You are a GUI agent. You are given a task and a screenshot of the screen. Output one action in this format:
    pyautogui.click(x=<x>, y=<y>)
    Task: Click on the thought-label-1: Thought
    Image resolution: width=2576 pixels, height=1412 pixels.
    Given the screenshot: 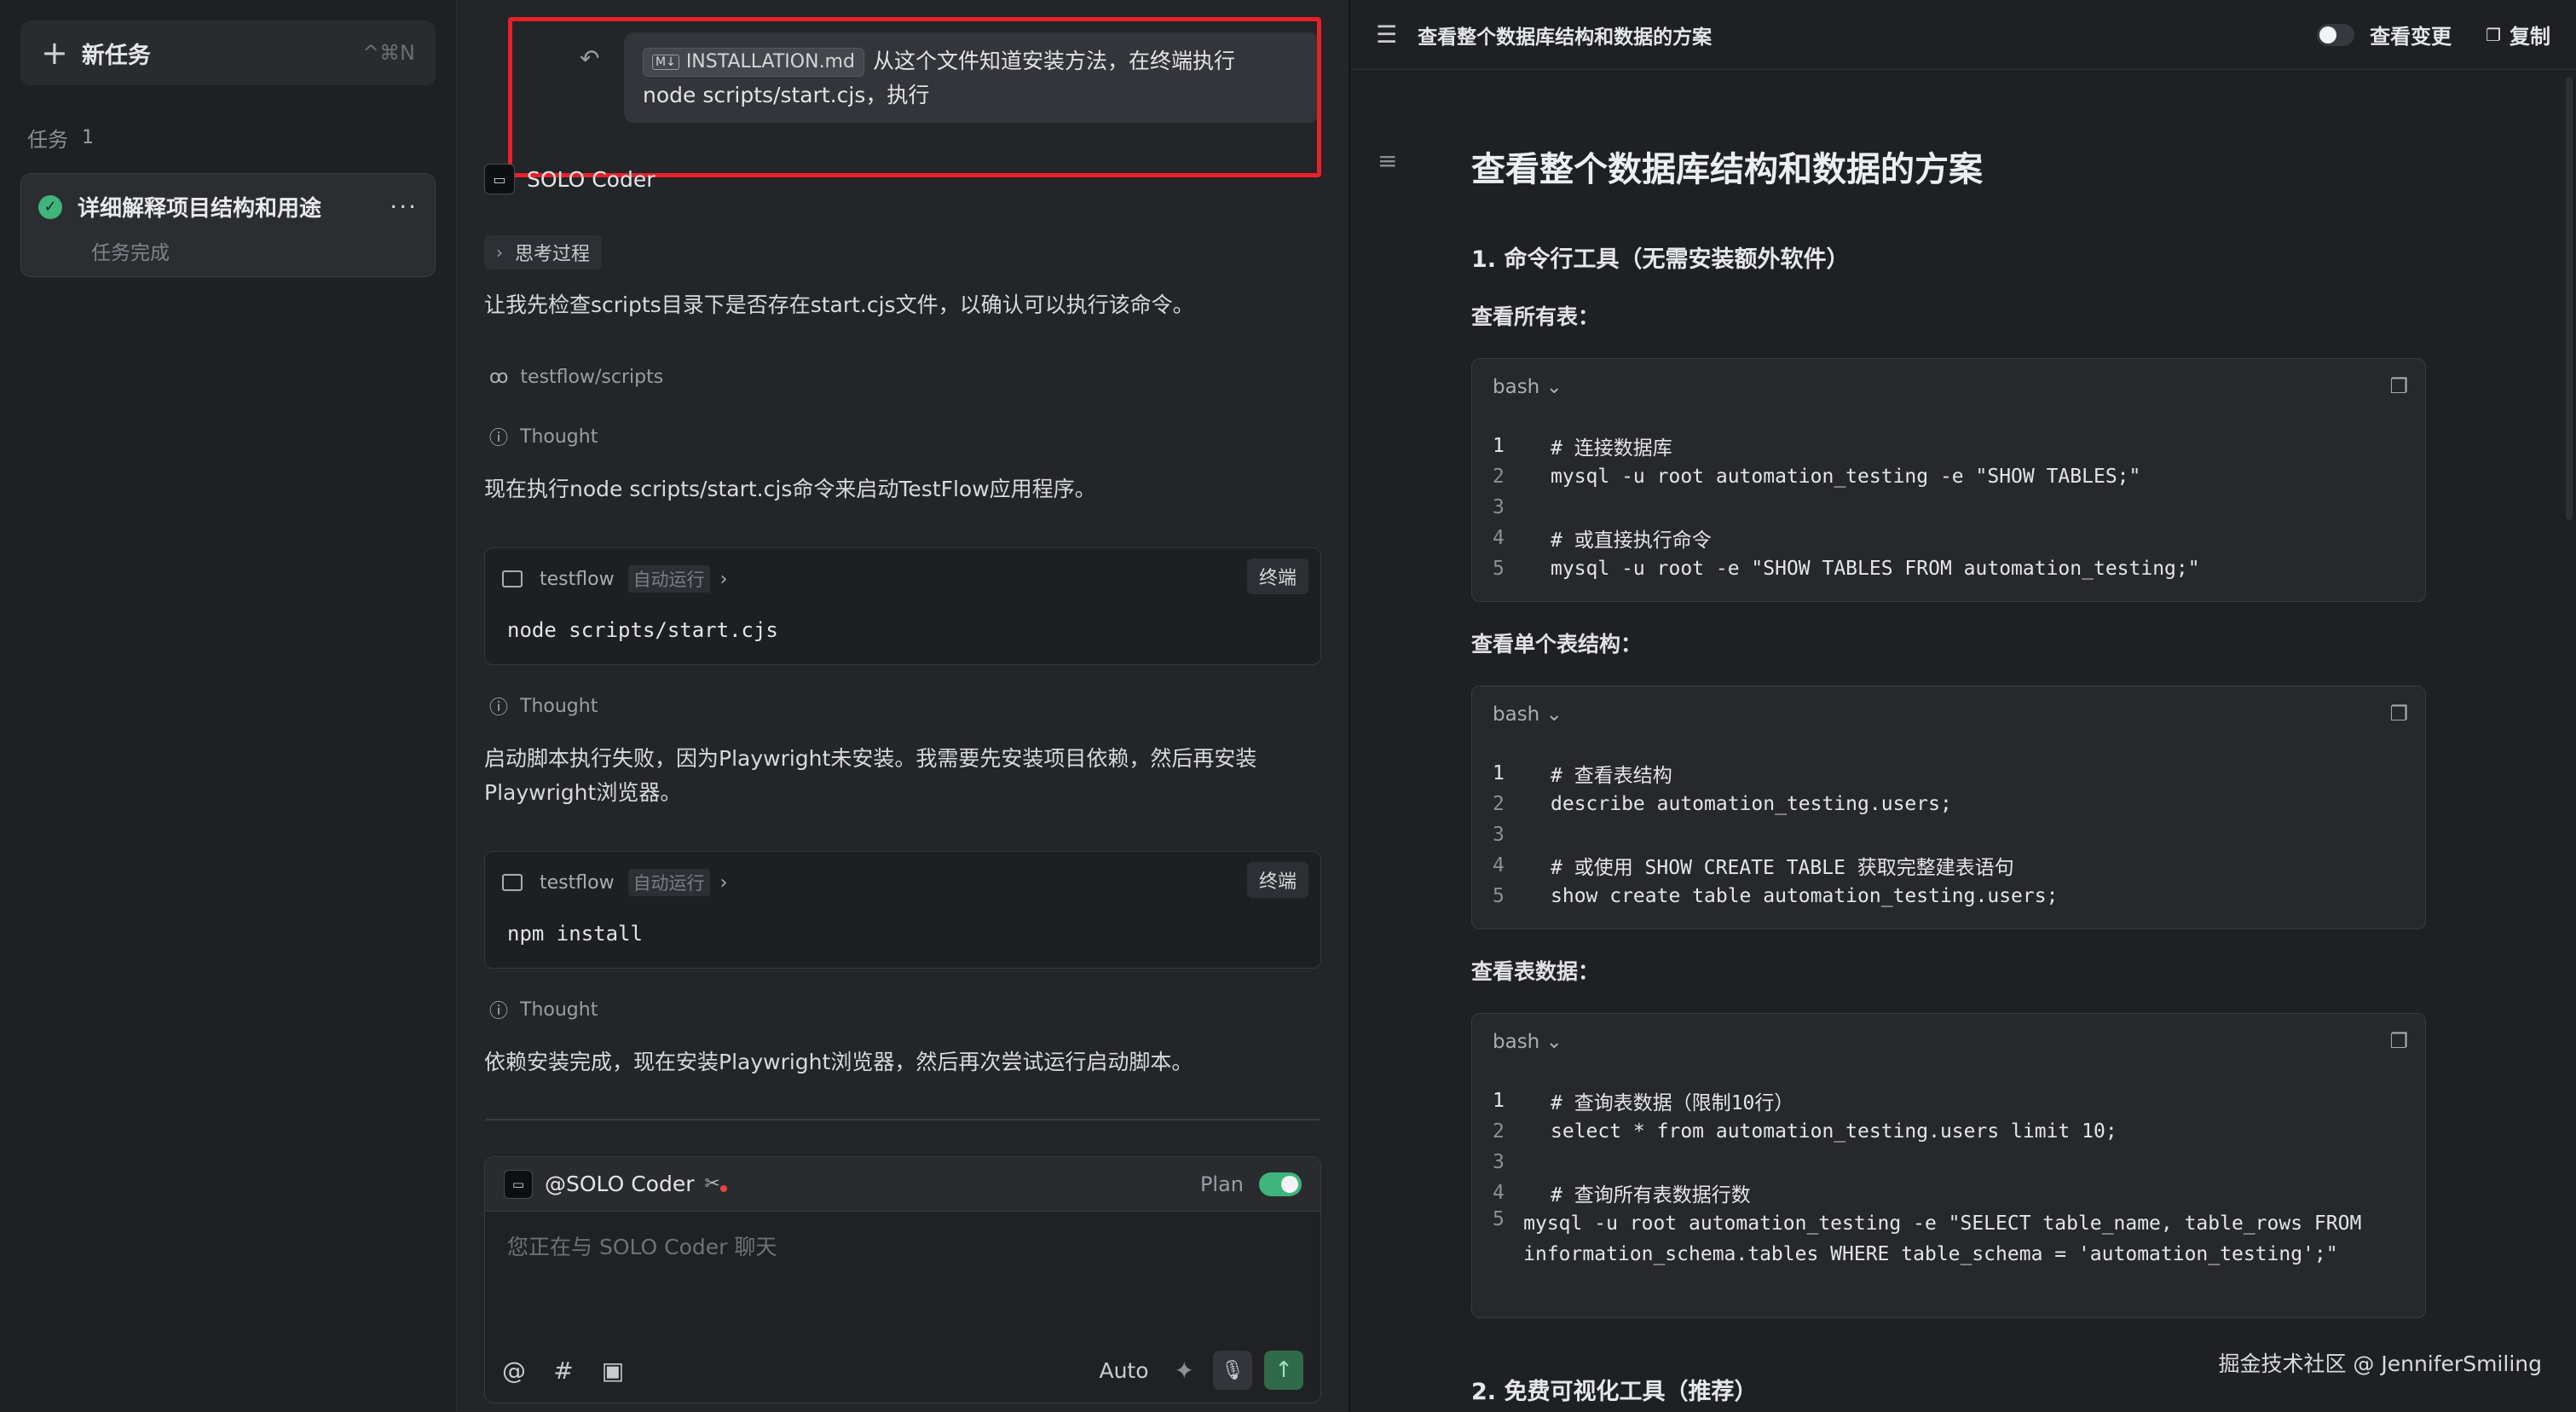 What is the action you would take?
    pyautogui.click(x=559, y=436)
    